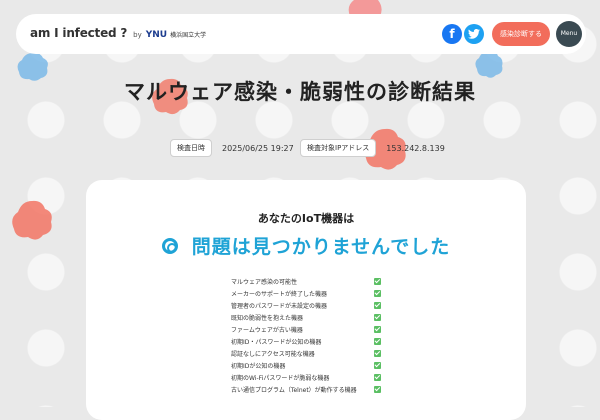 The height and width of the screenshot is (420, 600). What do you see at coordinates (280, 378) in the screenshot?
I see `check-label: 初期のWi-Fiパスワードが脆弱な機器` at bounding box center [280, 378].